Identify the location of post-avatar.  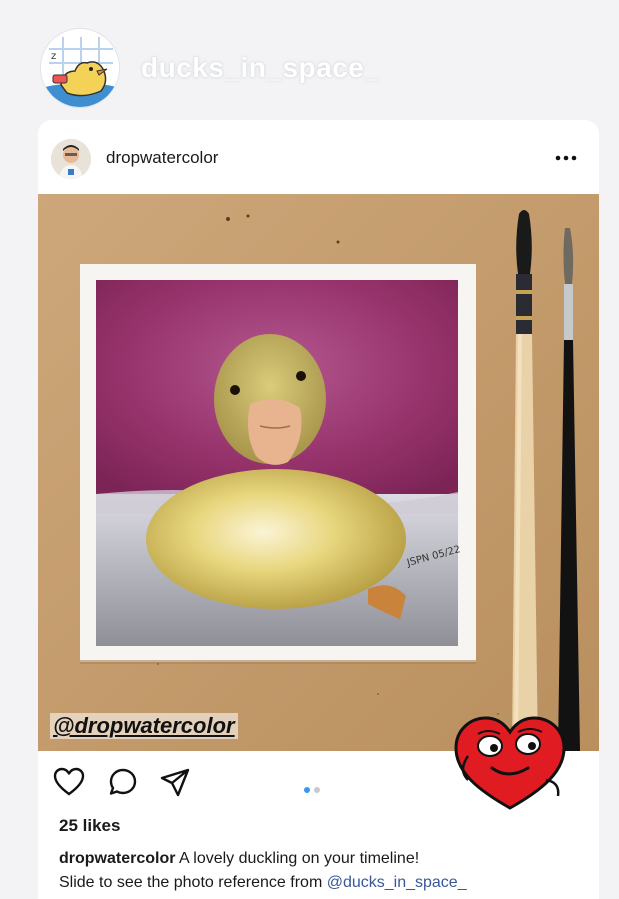
(71, 159).